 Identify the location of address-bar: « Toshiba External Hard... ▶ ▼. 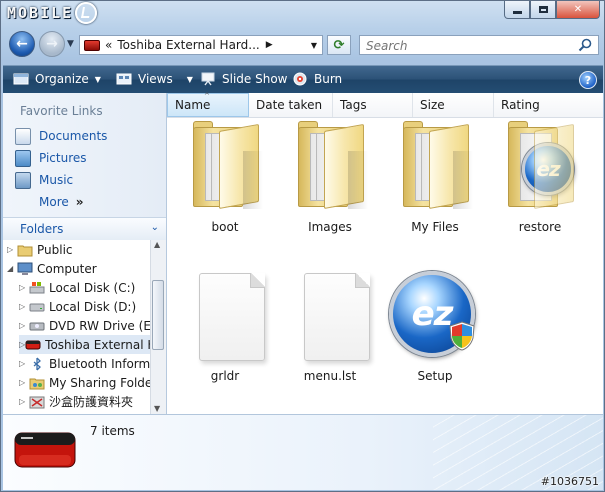
(201, 45).